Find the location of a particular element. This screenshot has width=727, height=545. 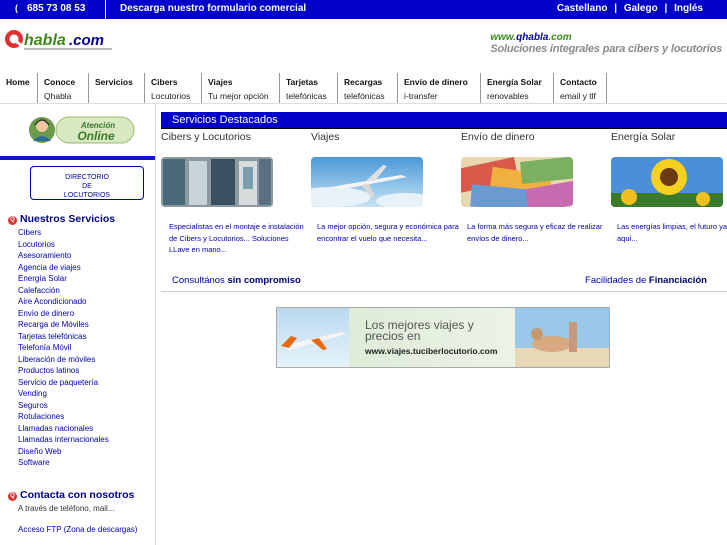

topbar-divider is located at coordinates (105, 9).